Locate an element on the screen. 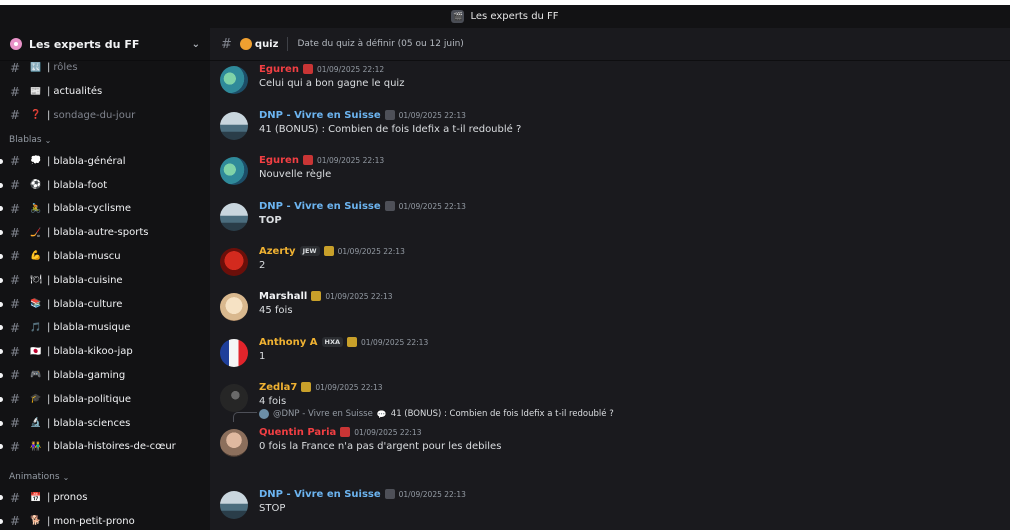 The width and height of the screenshot is (1010, 530). channel-item: # 🐕 | mon-petit-prono is located at coordinates (105, 520).